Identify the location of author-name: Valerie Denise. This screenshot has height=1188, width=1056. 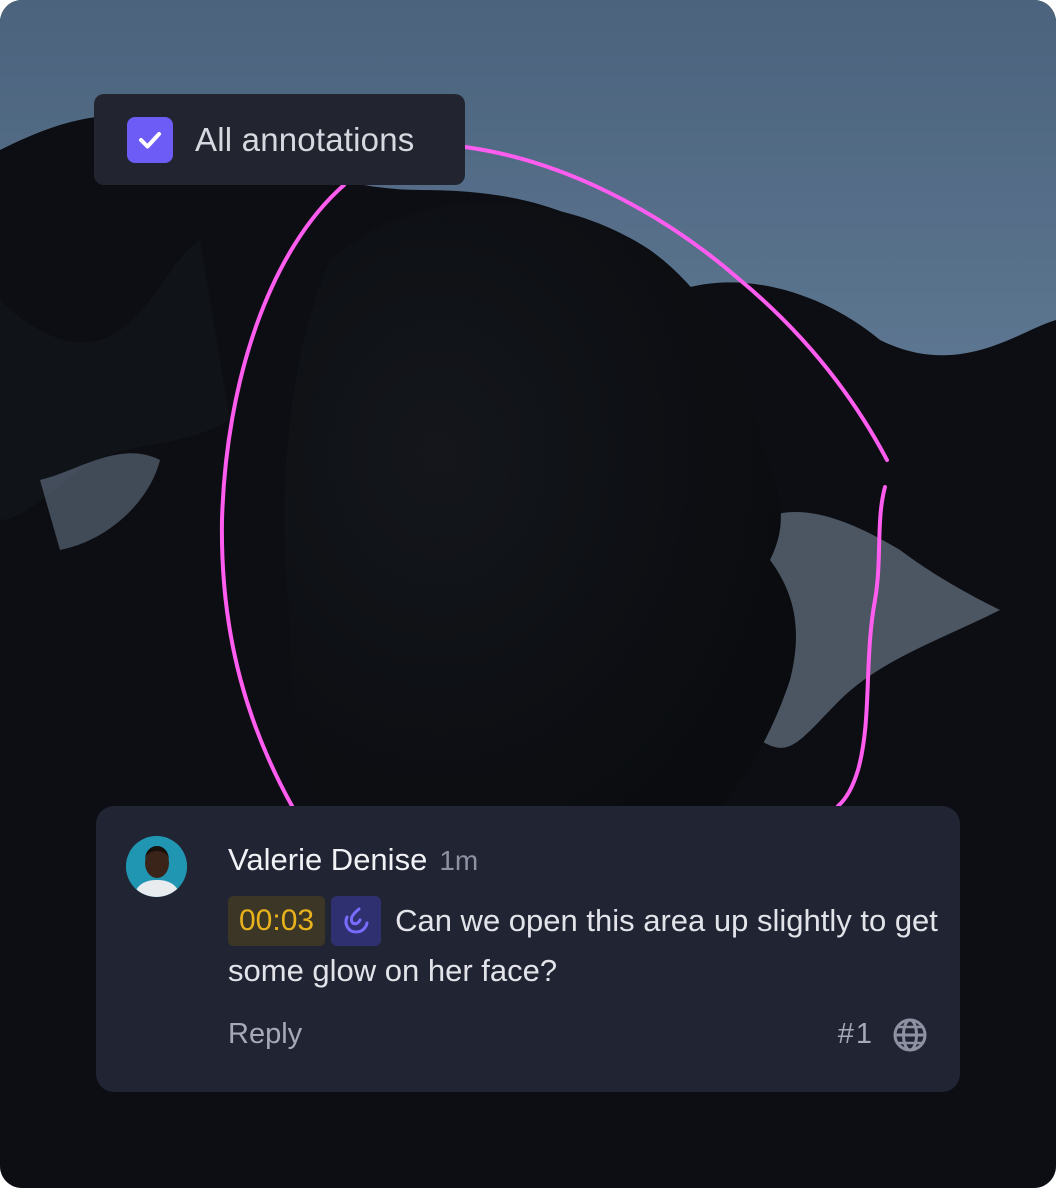
(328, 859).